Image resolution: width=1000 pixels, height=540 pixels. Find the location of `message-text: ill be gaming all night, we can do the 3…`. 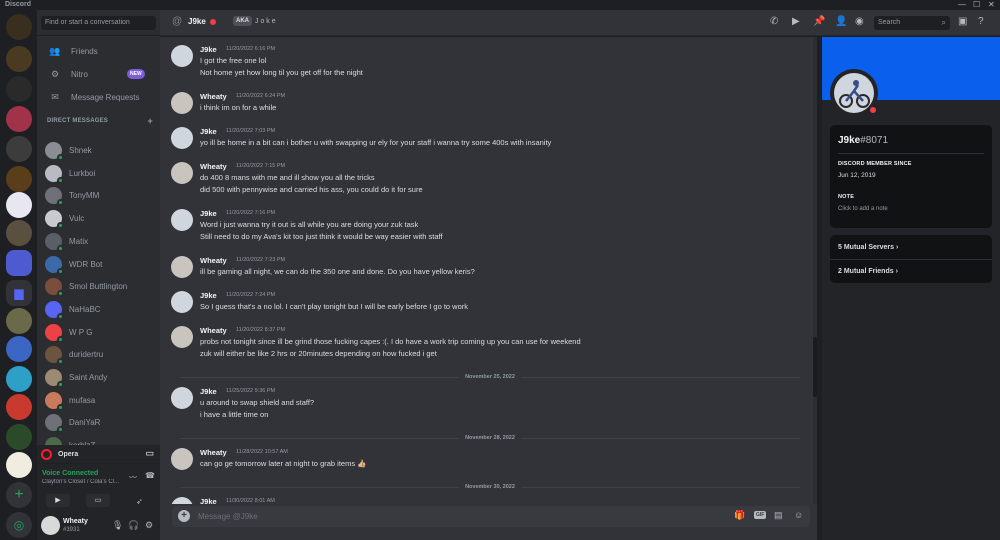

message-text: ill be gaming all night, we can do the 3… is located at coordinates (337, 271).